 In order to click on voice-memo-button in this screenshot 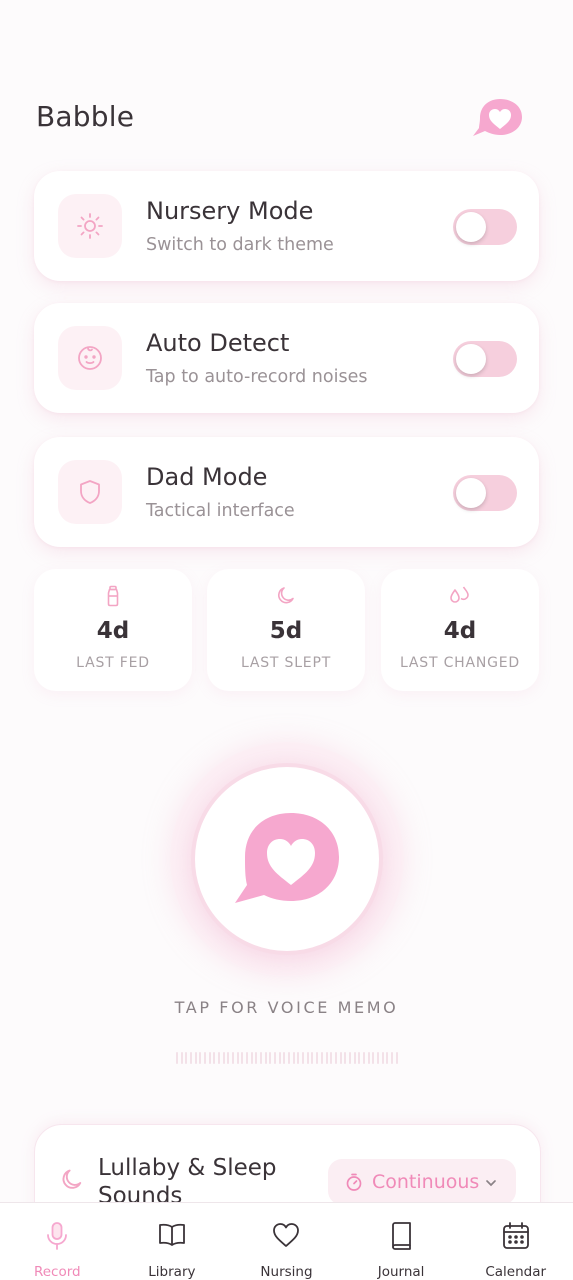, I will do `click(287, 859)`.